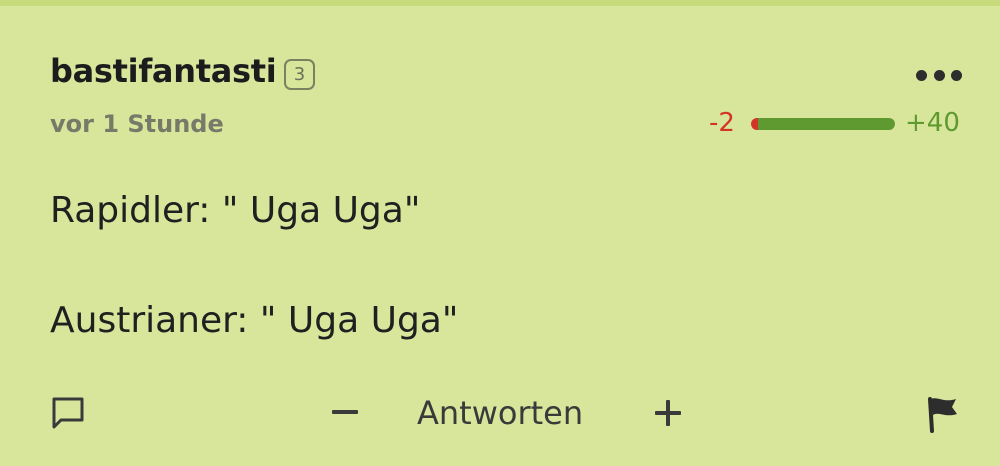 Image resolution: width=1000 pixels, height=466 pixels. Describe the element at coordinates (754, 124) in the screenshot. I see `vote-bar-negative` at that location.